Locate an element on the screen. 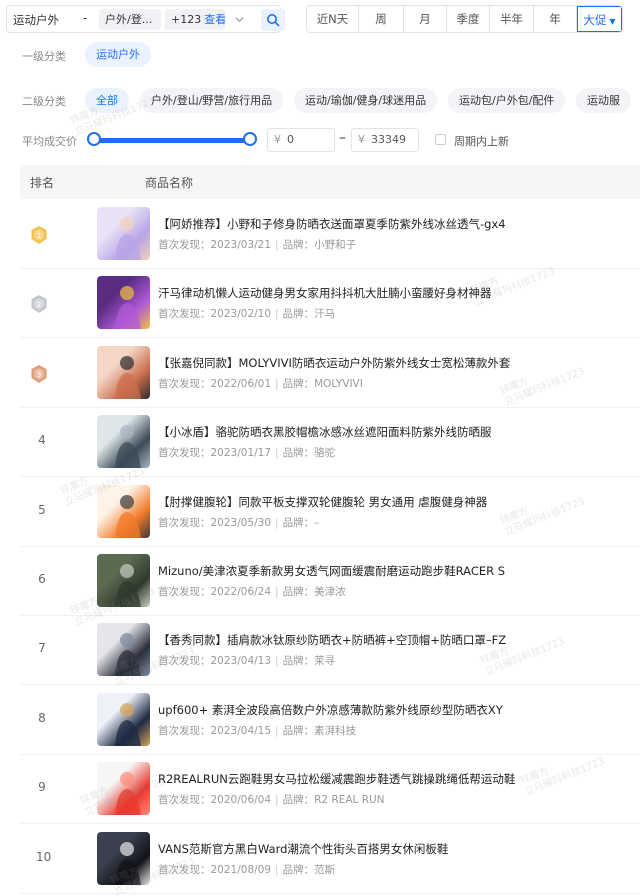 Image resolution: width=640 pixels, height=896 pixels. new-in-period-checkbox is located at coordinates (440, 139).